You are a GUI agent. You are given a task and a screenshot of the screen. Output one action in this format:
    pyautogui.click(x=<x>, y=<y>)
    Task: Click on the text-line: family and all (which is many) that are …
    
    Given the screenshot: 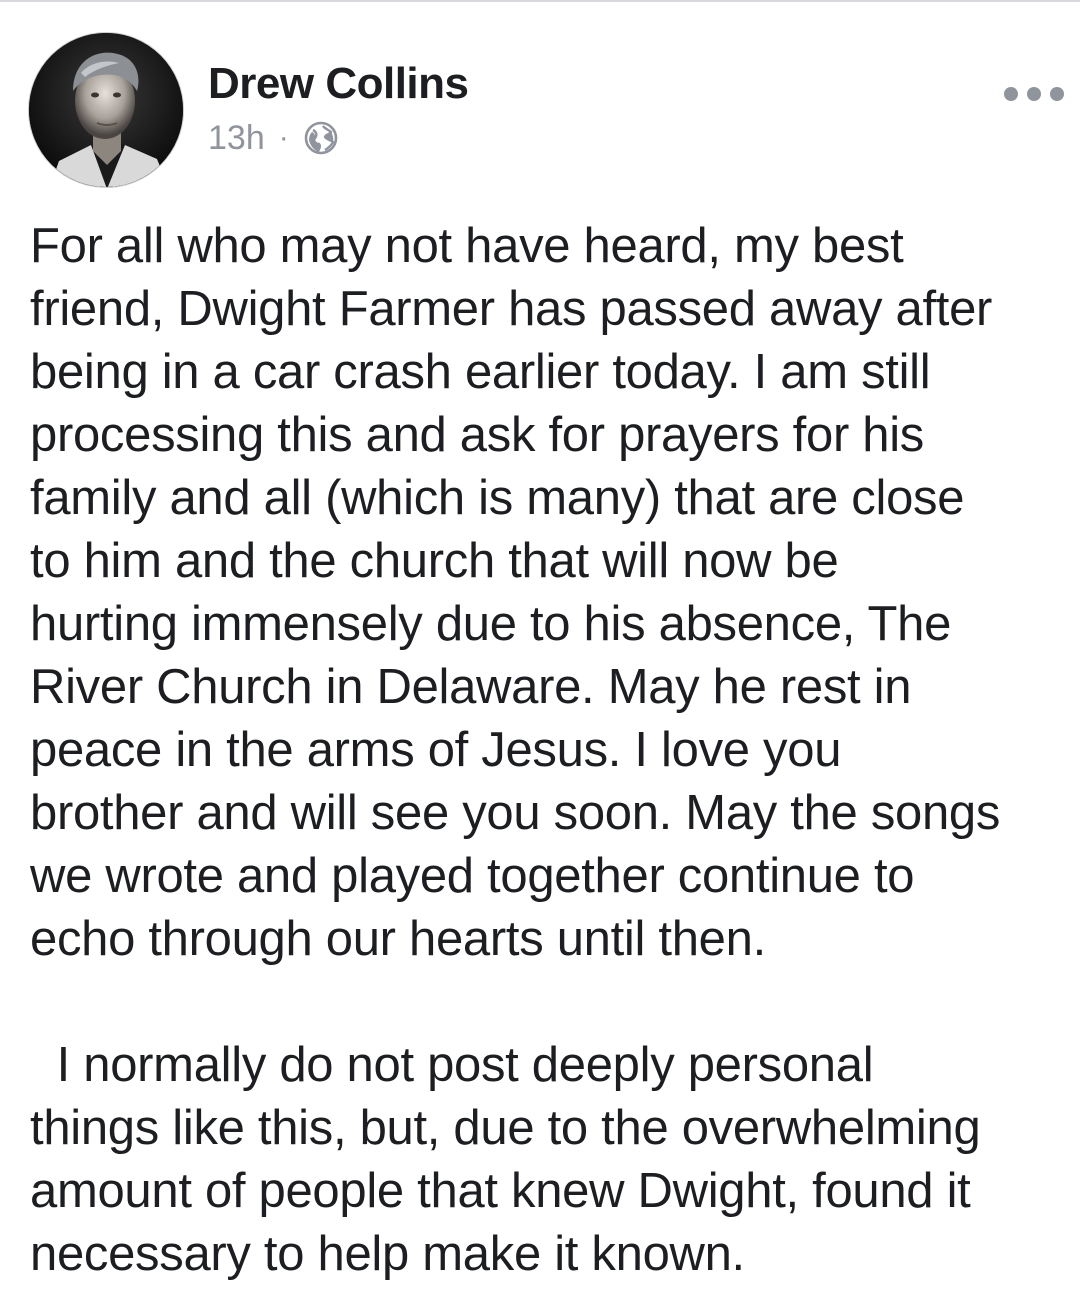 What is the action you would take?
    pyautogui.click(x=497, y=498)
    